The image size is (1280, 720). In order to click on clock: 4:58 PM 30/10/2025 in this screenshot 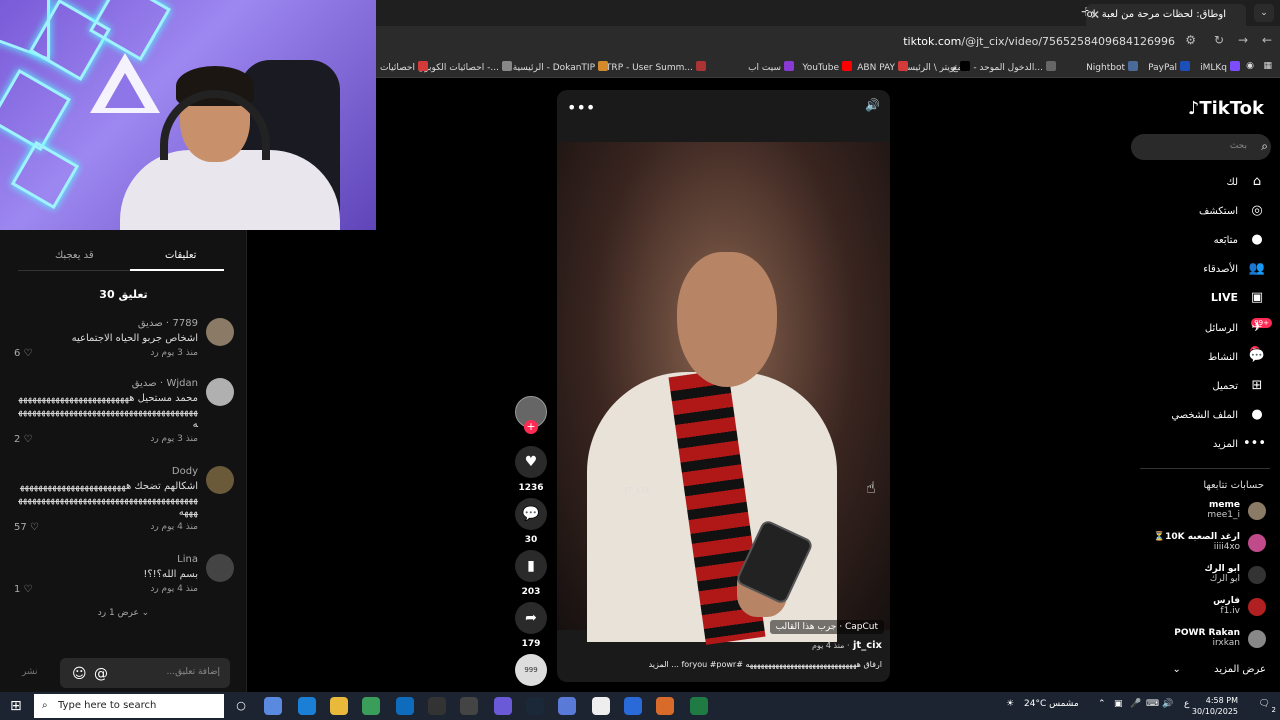, I will do `click(1215, 706)`.